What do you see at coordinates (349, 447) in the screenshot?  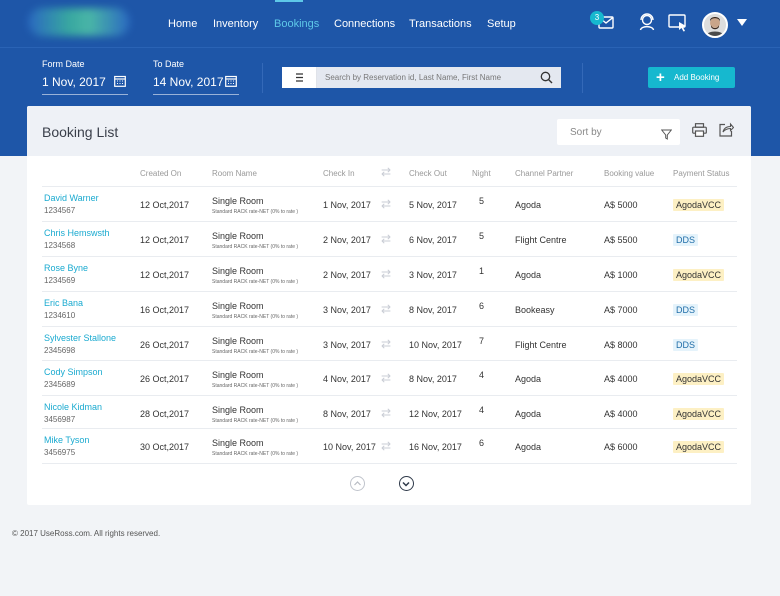 I see `check-in-date: 10 Nov, 2017` at bounding box center [349, 447].